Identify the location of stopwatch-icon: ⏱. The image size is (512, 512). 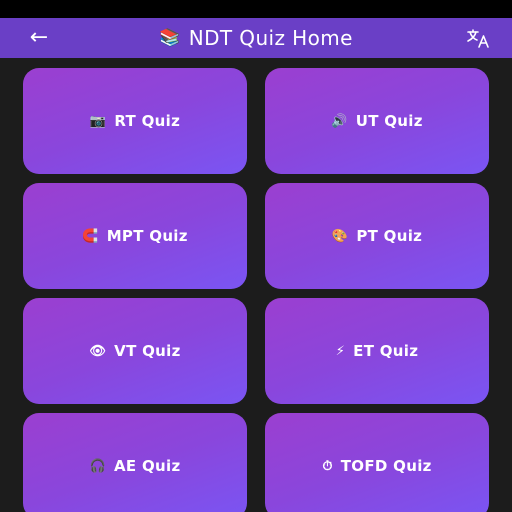
(327, 466).